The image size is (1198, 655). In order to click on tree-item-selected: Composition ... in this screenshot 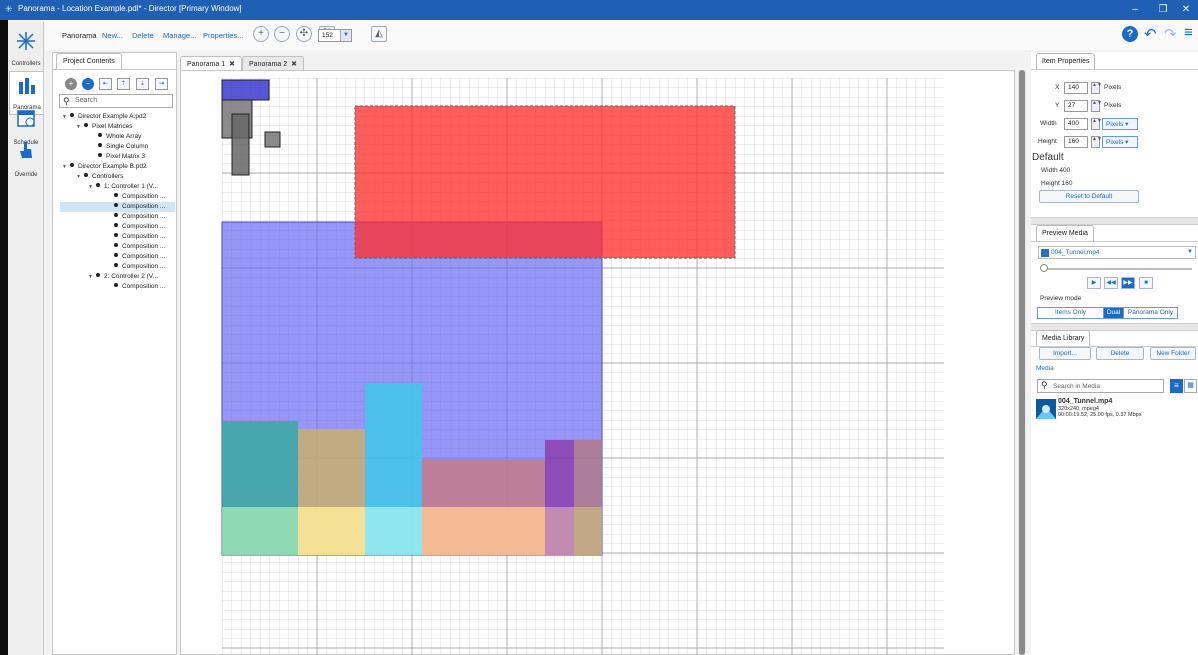, I will do `click(117, 207)`.